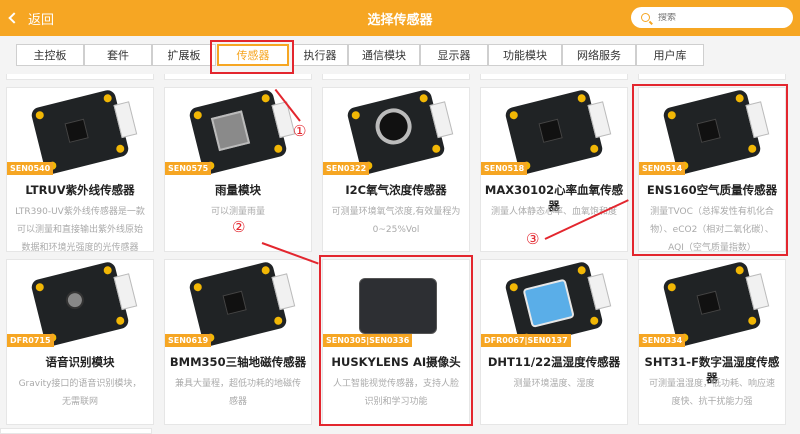 Image resolution: width=800 pixels, height=434 pixels. Describe the element at coordinates (554, 384) in the screenshot. I see `card-description: 测量环境温度、湿度` at that location.